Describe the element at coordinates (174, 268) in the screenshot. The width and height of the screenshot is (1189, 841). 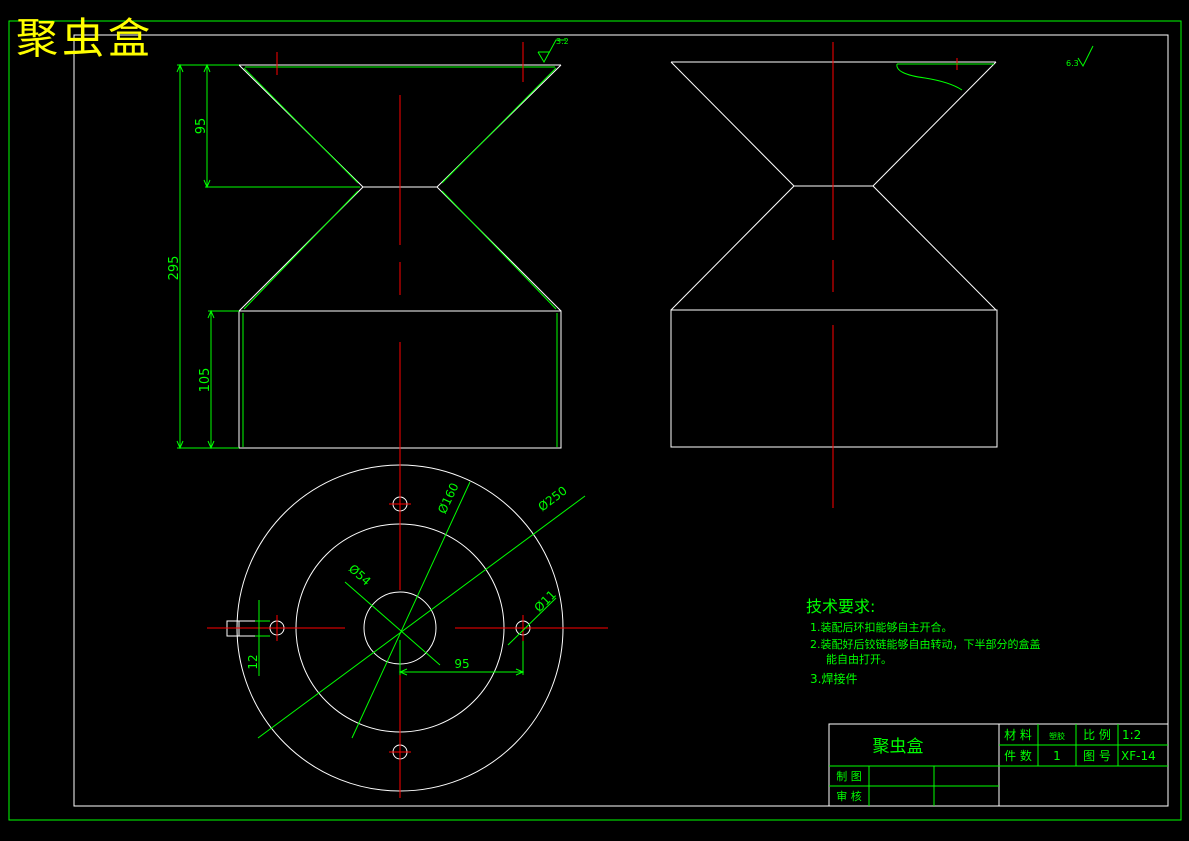
I see `dim-295-vertical: 295` at that location.